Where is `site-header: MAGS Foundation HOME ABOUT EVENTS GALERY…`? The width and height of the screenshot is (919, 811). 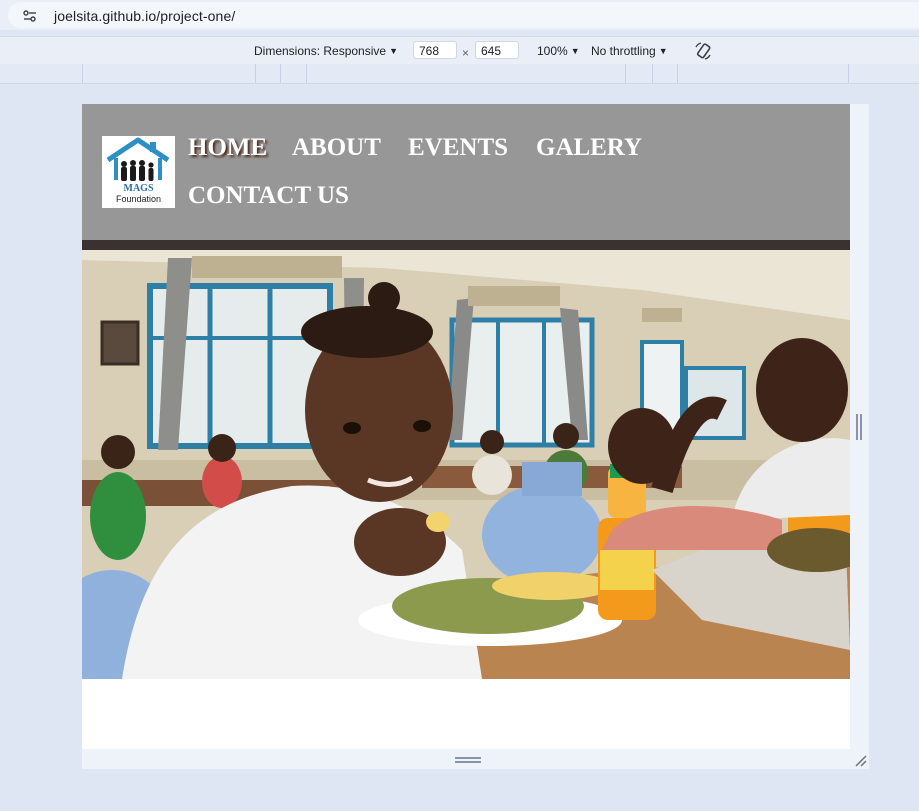 site-header: MAGS Foundation HOME ABOUT EVENTS GALERY… is located at coordinates (466, 172).